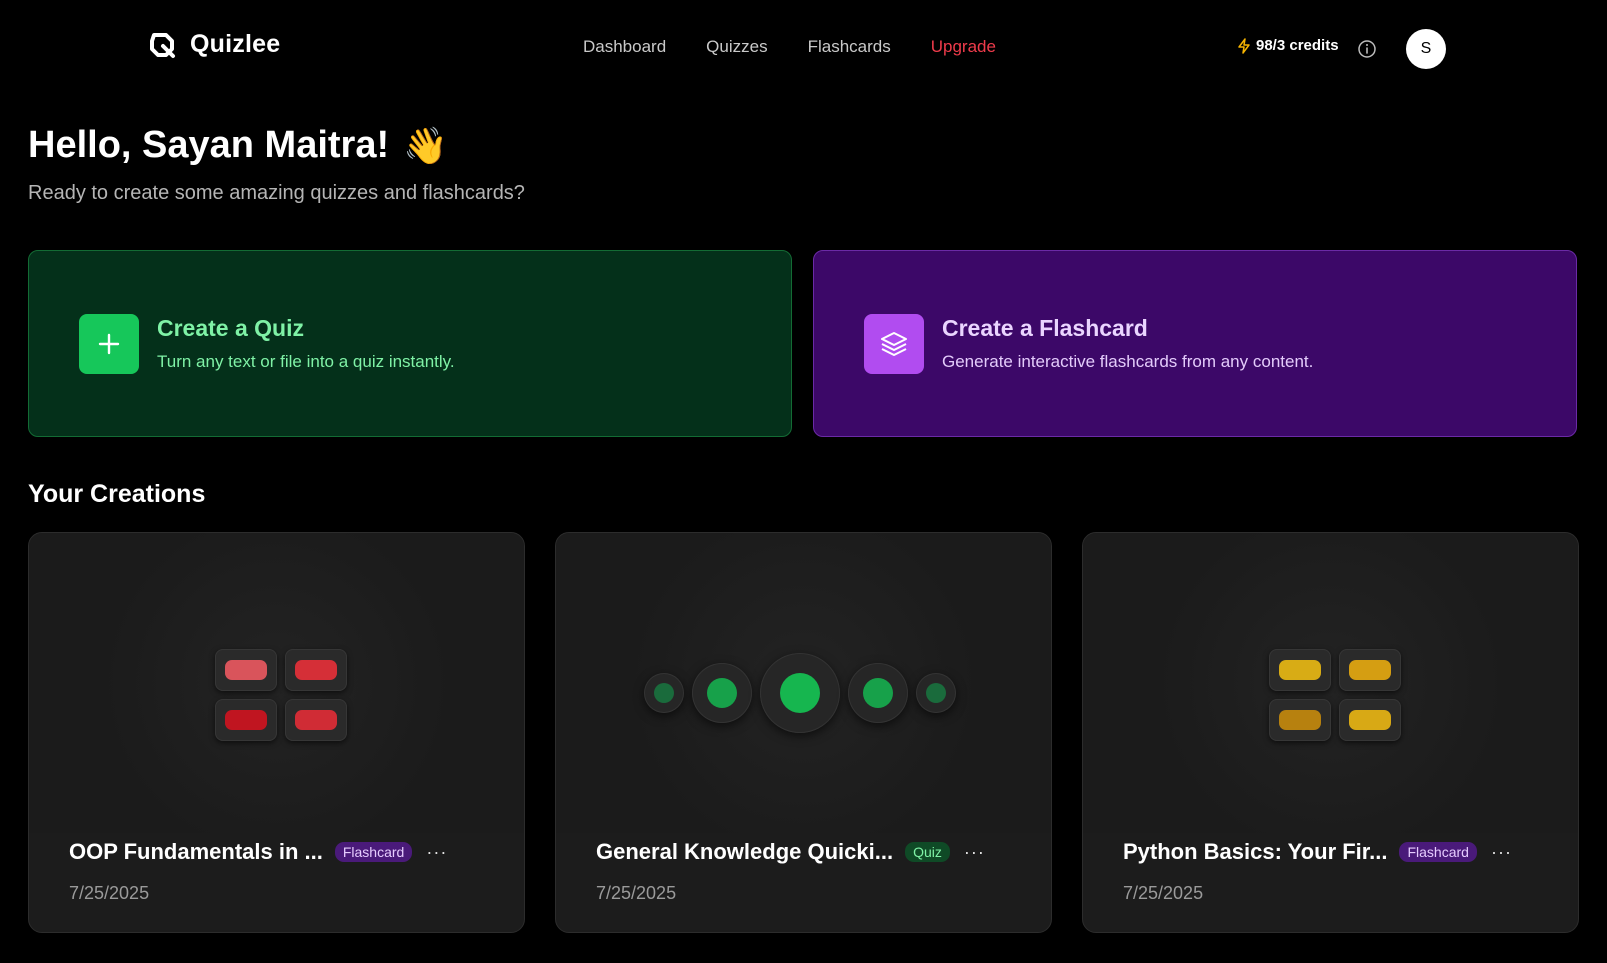 This screenshot has width=1607, height=963. Describe the element at coordinates (109, 343) in the screenshot. I see `plus-icon` at that location.